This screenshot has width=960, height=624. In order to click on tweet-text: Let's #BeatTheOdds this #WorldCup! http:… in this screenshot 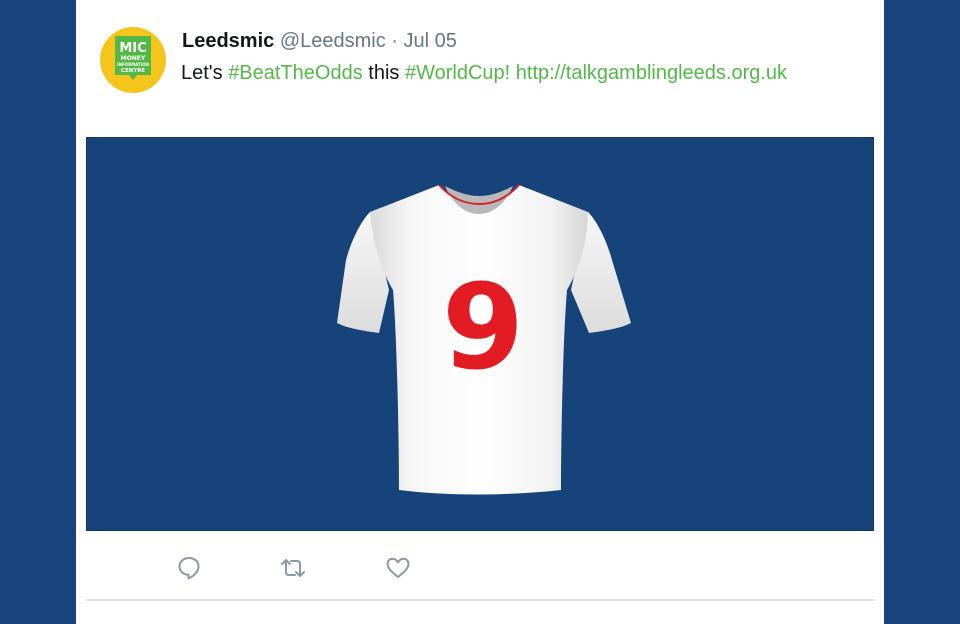, I will do `click(484, 73)`.